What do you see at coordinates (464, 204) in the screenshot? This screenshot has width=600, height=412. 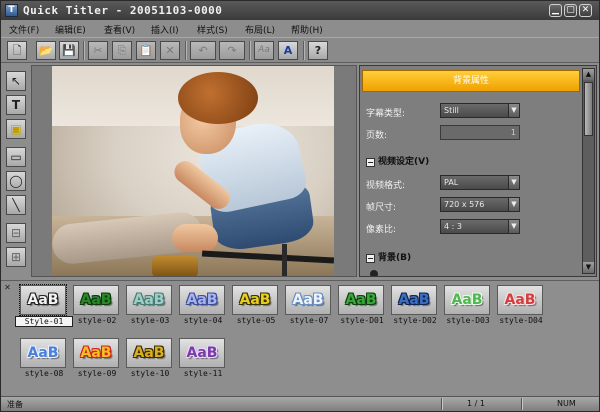 I see `frame-size-value: 720 x 576` at bounding box center [464, 204].